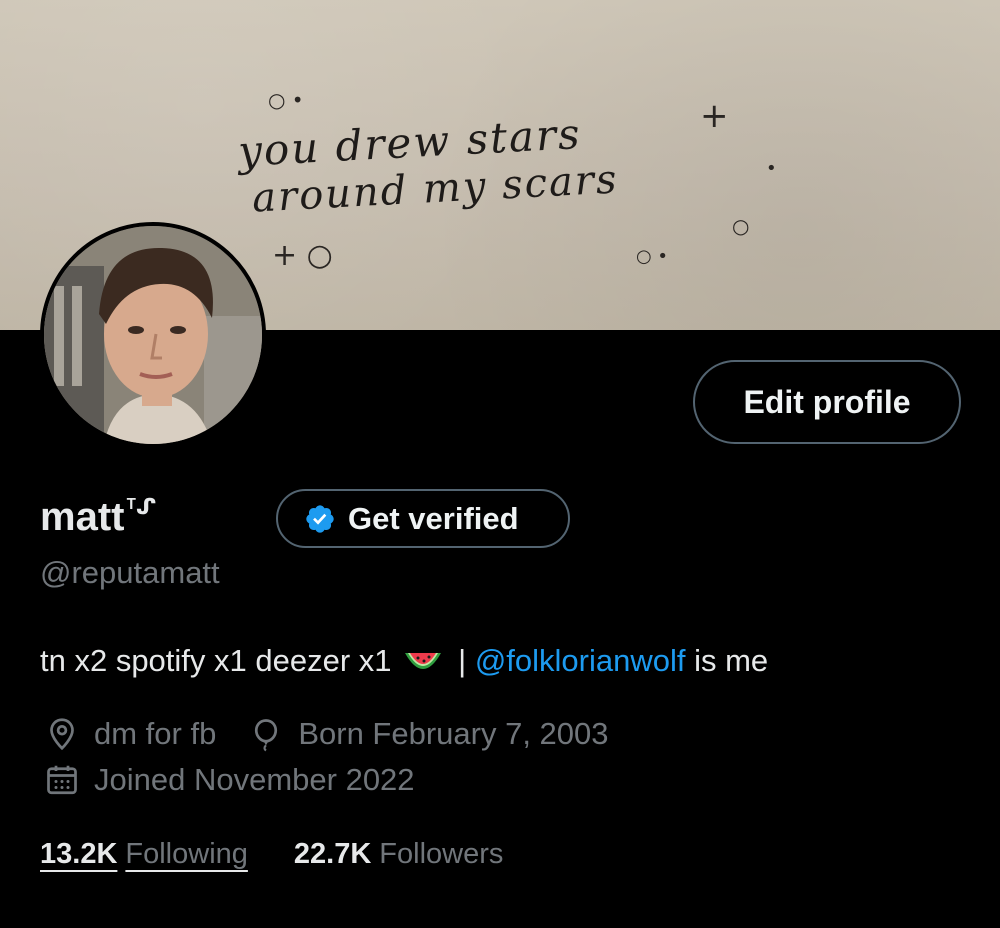 This screenshot has width=1000, height=928. I want to click on following-count: 13.2K, so click(79, 854).